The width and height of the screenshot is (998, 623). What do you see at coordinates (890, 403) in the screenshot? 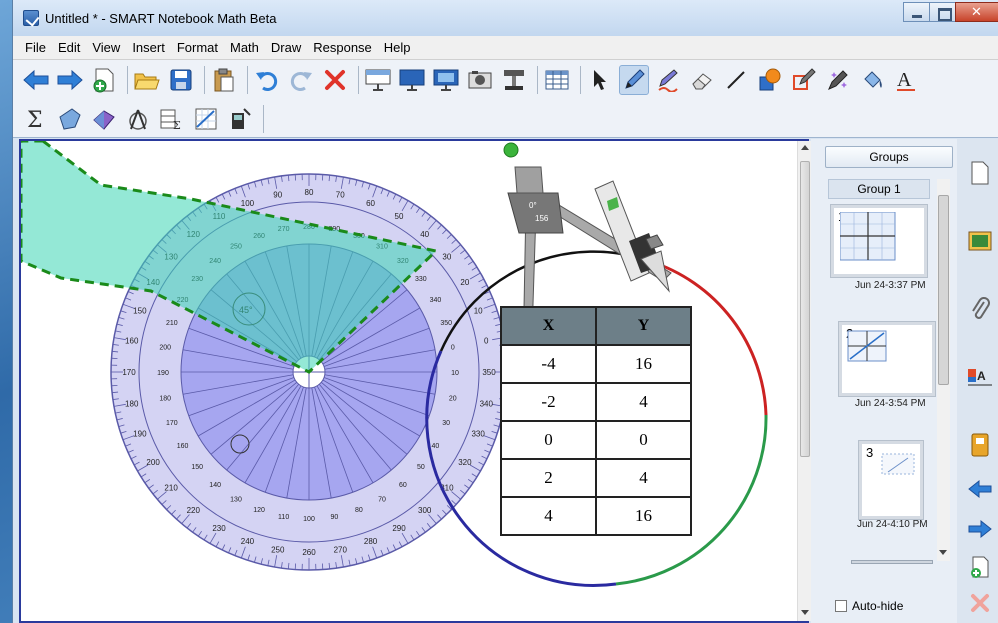
I see `page-timestamp: Jun 24-3:54 PM` at bounding box center [890, 403].